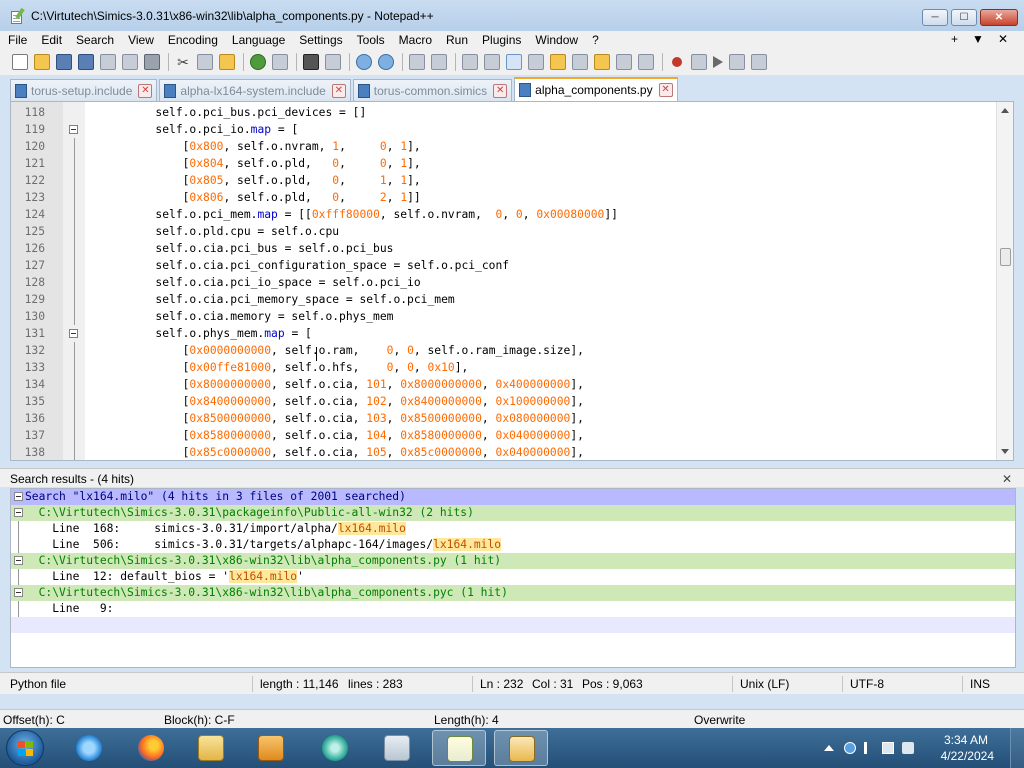 The height and width of the screenshot is (768, 1024). Describe the element at coordinates (521, 748) in the screenshot. I see `taskbar-hxd` at that location.